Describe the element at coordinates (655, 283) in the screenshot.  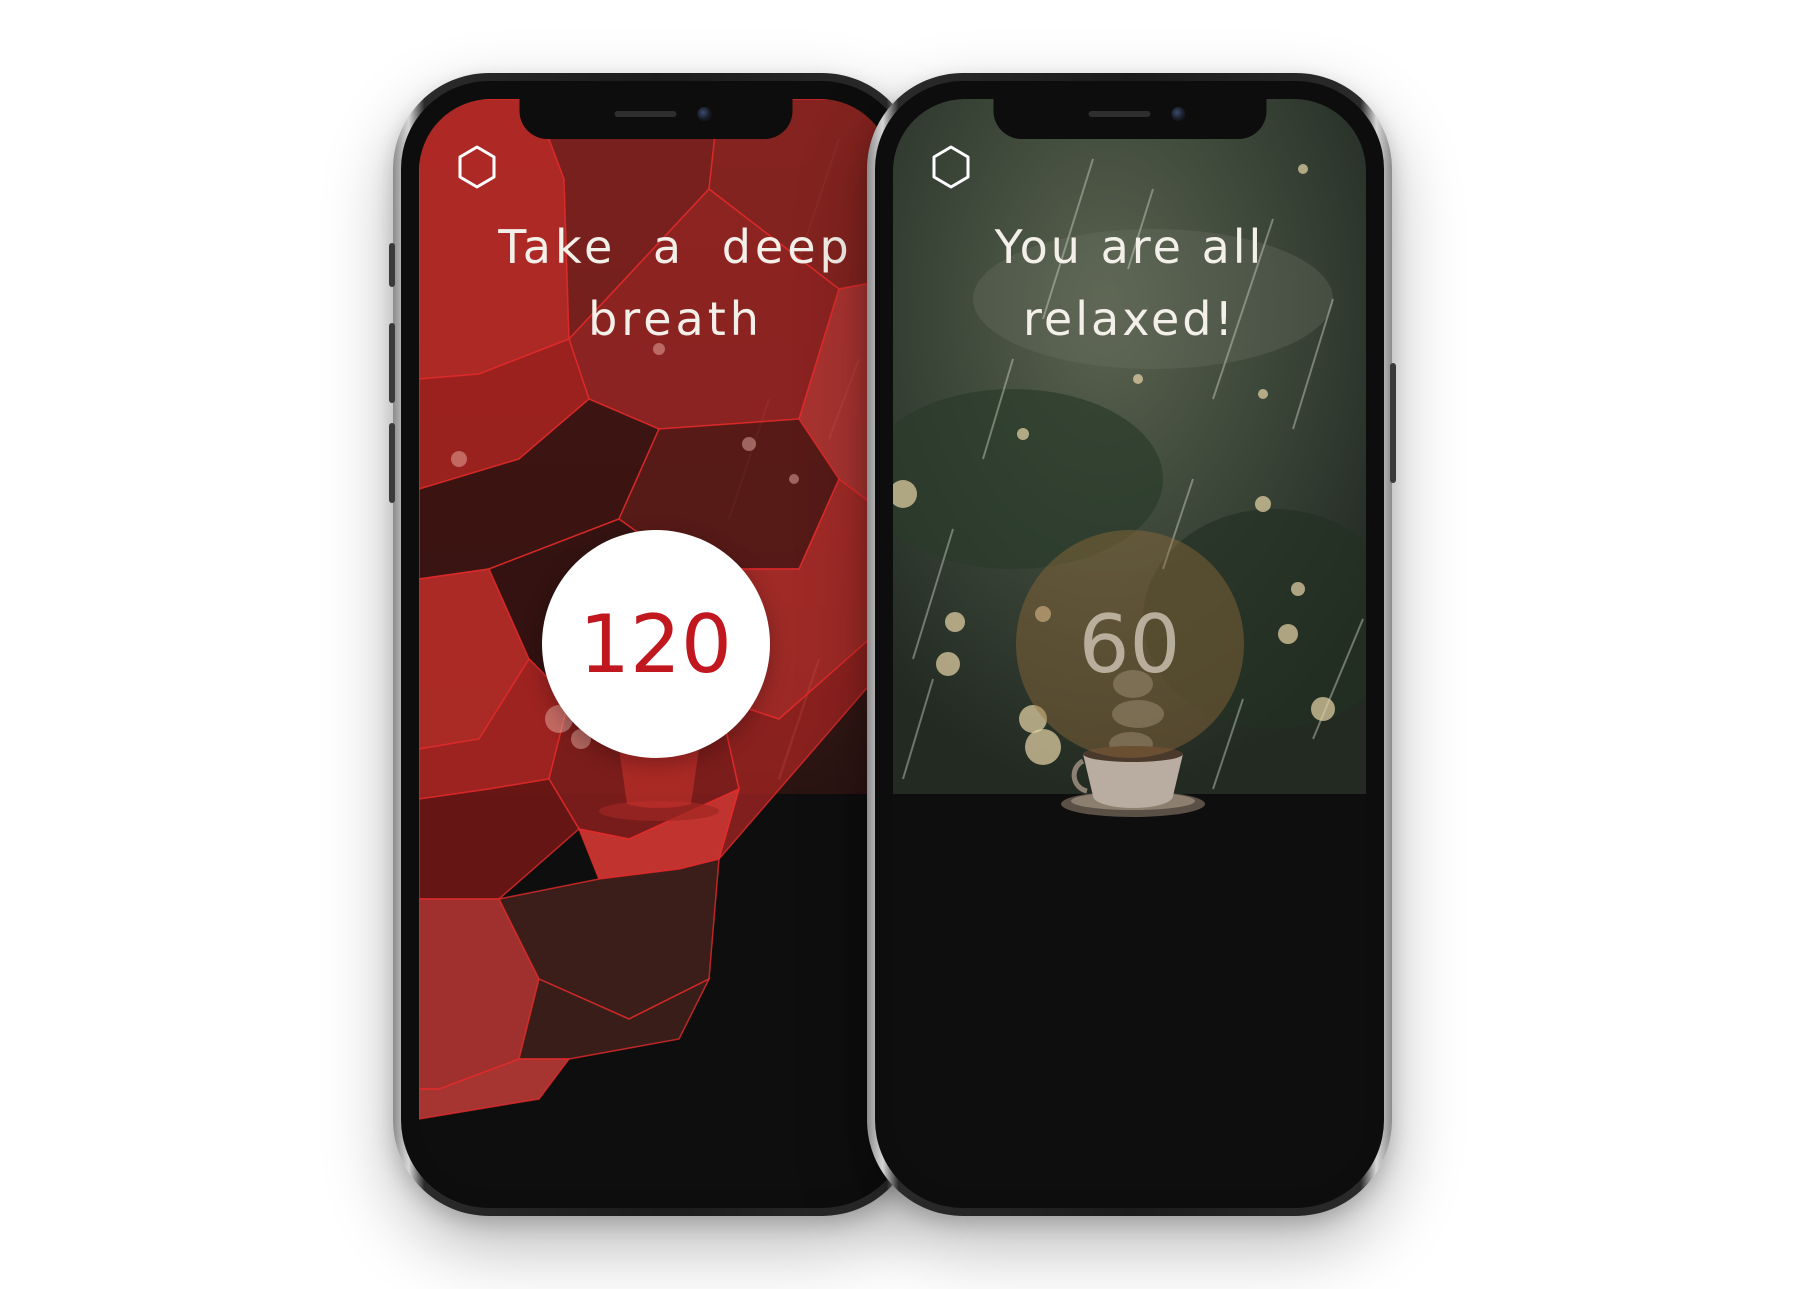
I see `headline-left: Take a deep breath` at that location.